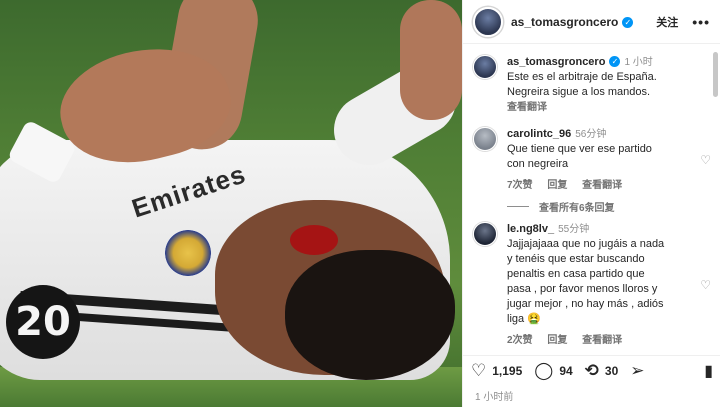 The width and height of the screenshot is (720, 407). I want to click on share-icon: ➢, so click(637, 371).